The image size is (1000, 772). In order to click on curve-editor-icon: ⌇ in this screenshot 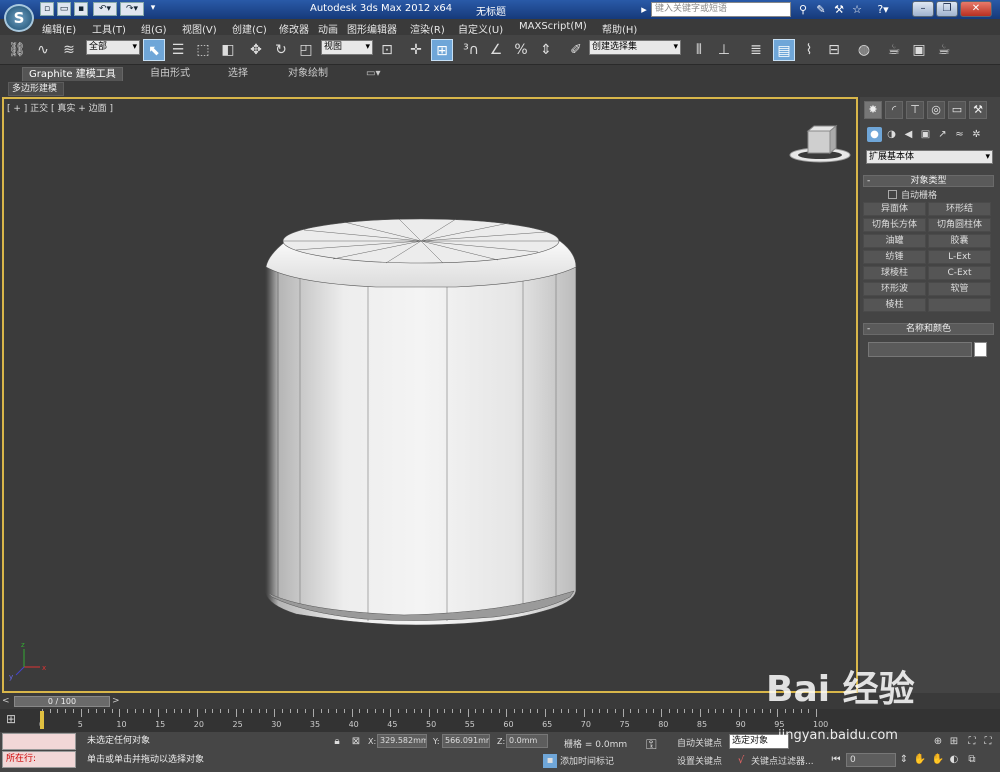, I will do `click(809, 50)`.